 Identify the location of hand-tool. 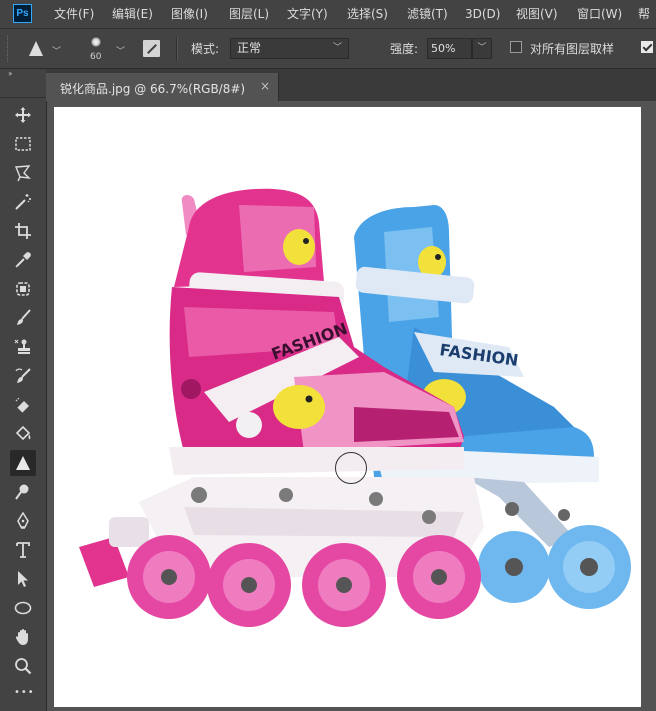
(23, 637).